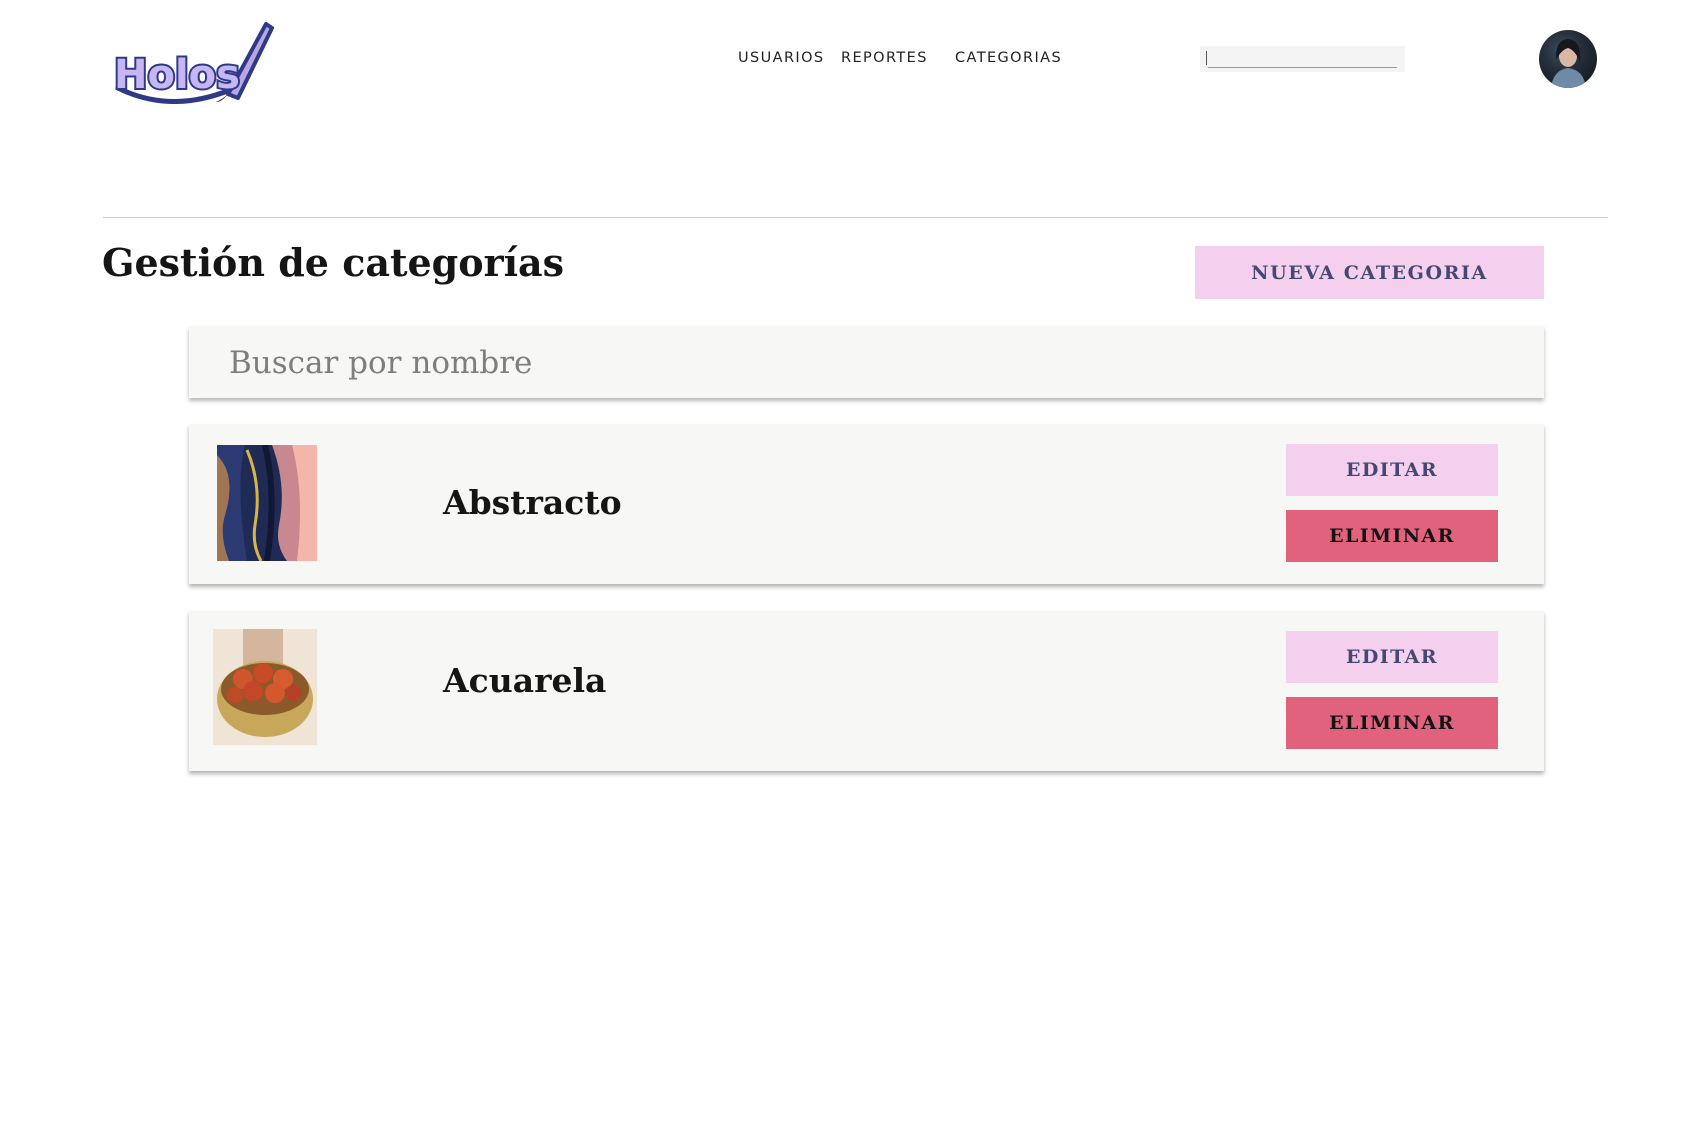 Image resolution: width=1702 pixels, height=1143 pixels. Describe the element at coordinates (1206, 58) in the screenshot. I see `text-caret` at that location.